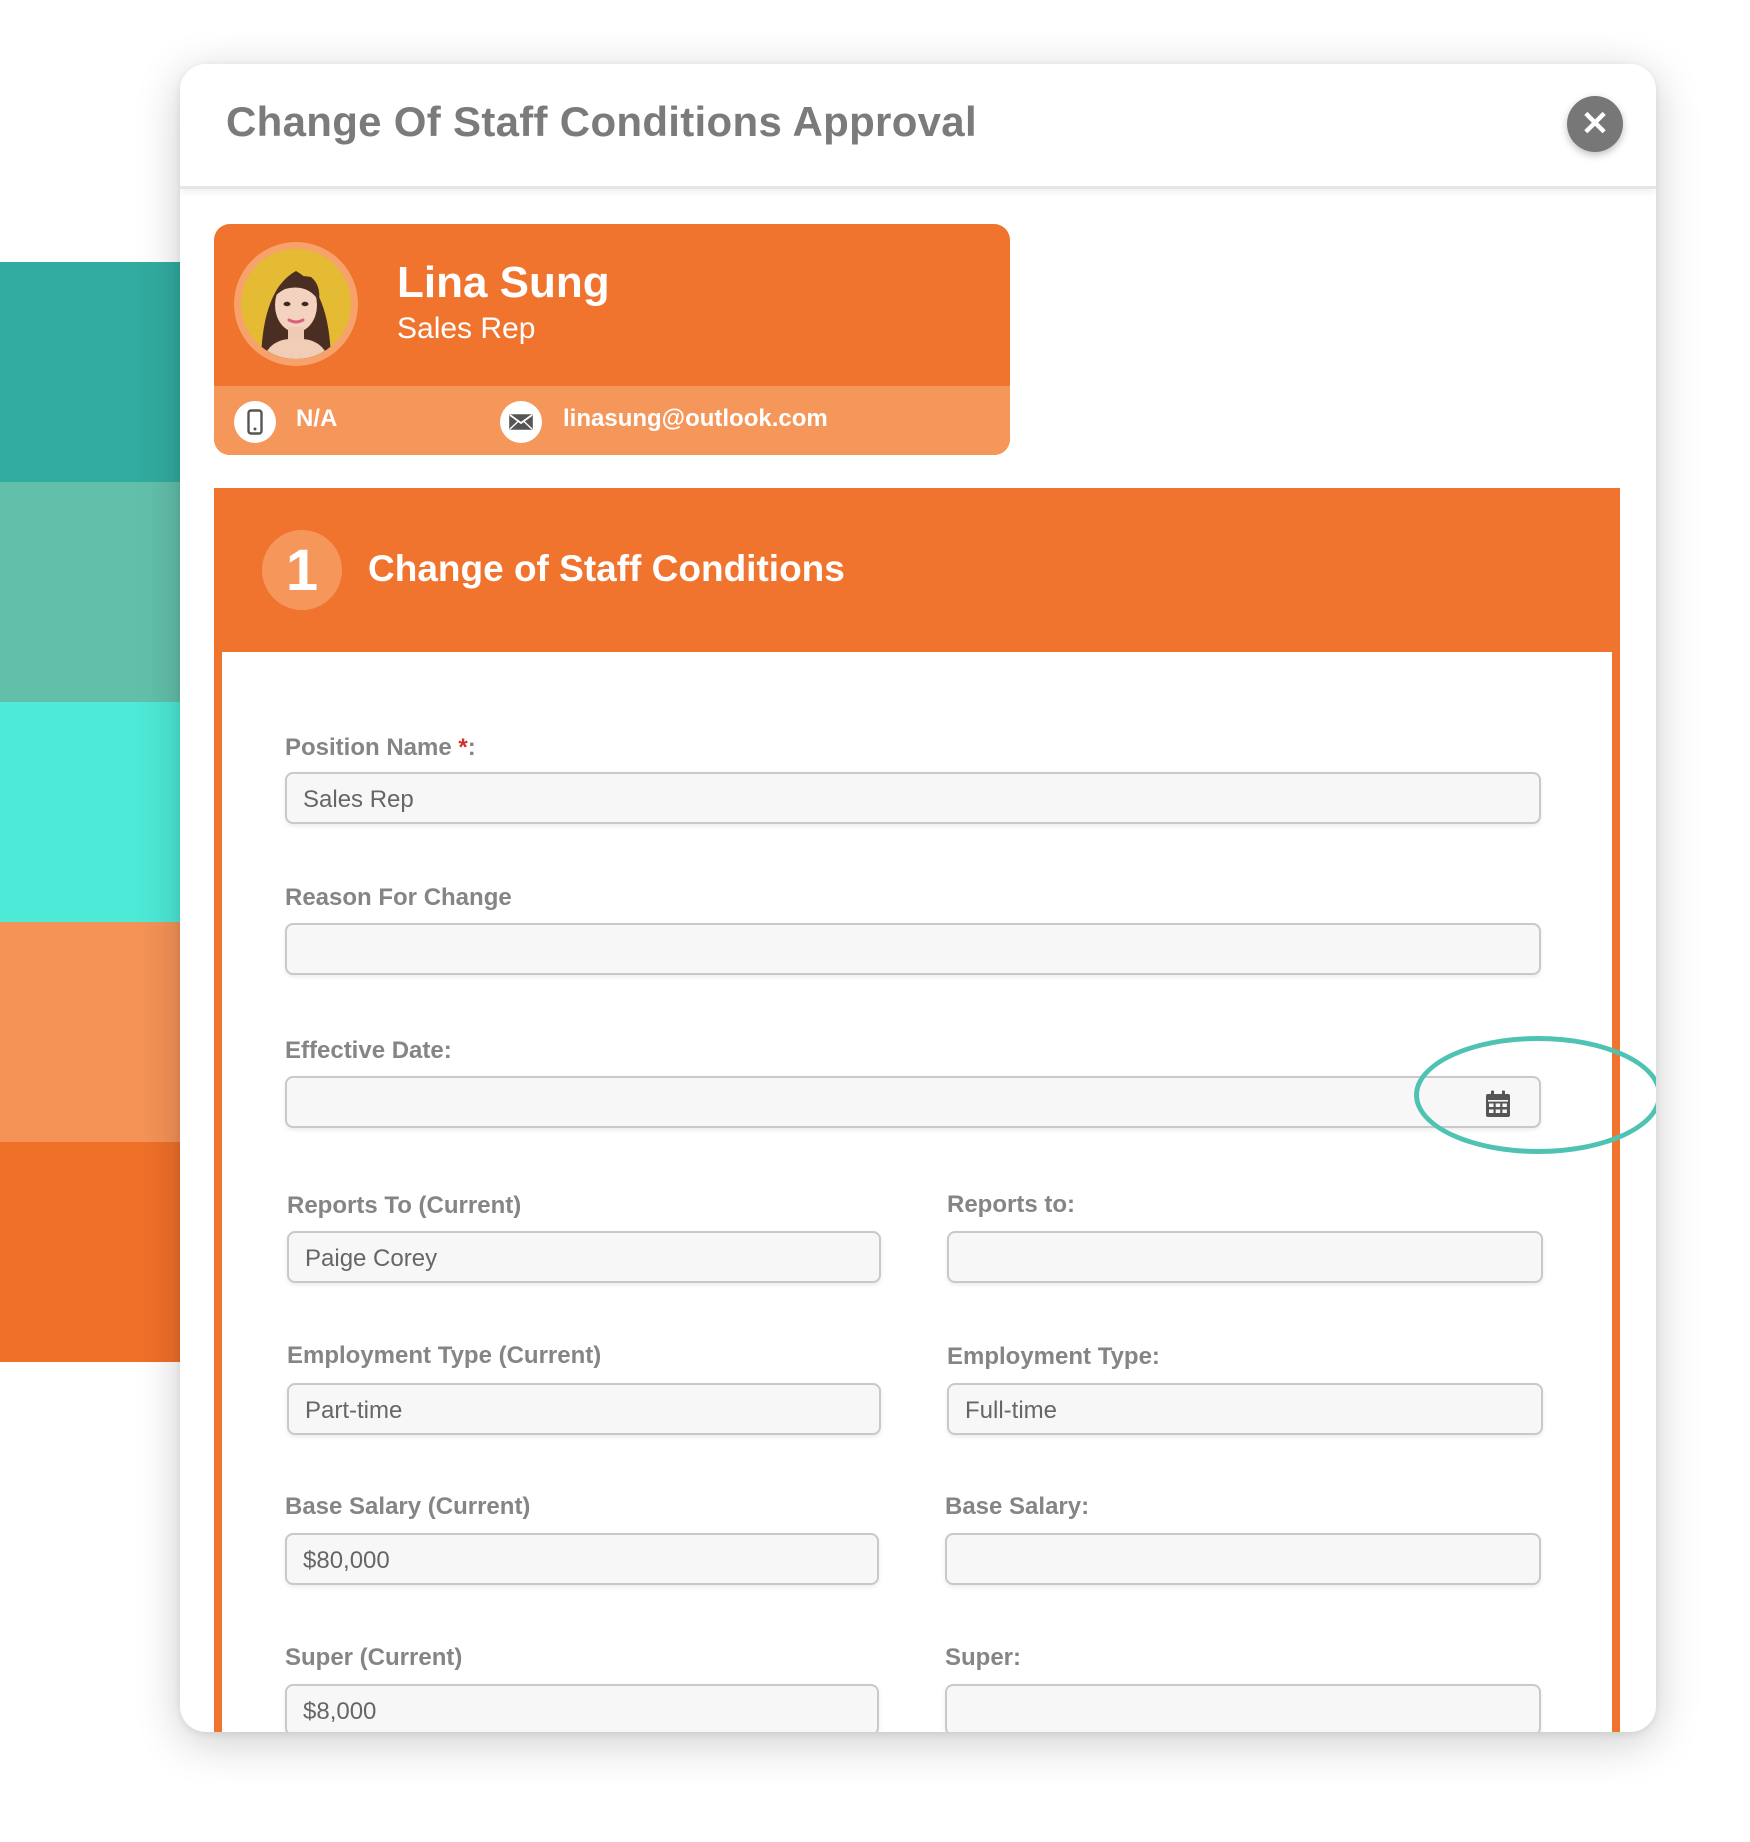 This screenshot has width=1750, height=1842. What do you see at coordinates (90, 1032) in the screenshot?
I see `stripe-orange-light` at bounding box center [90, 1032].